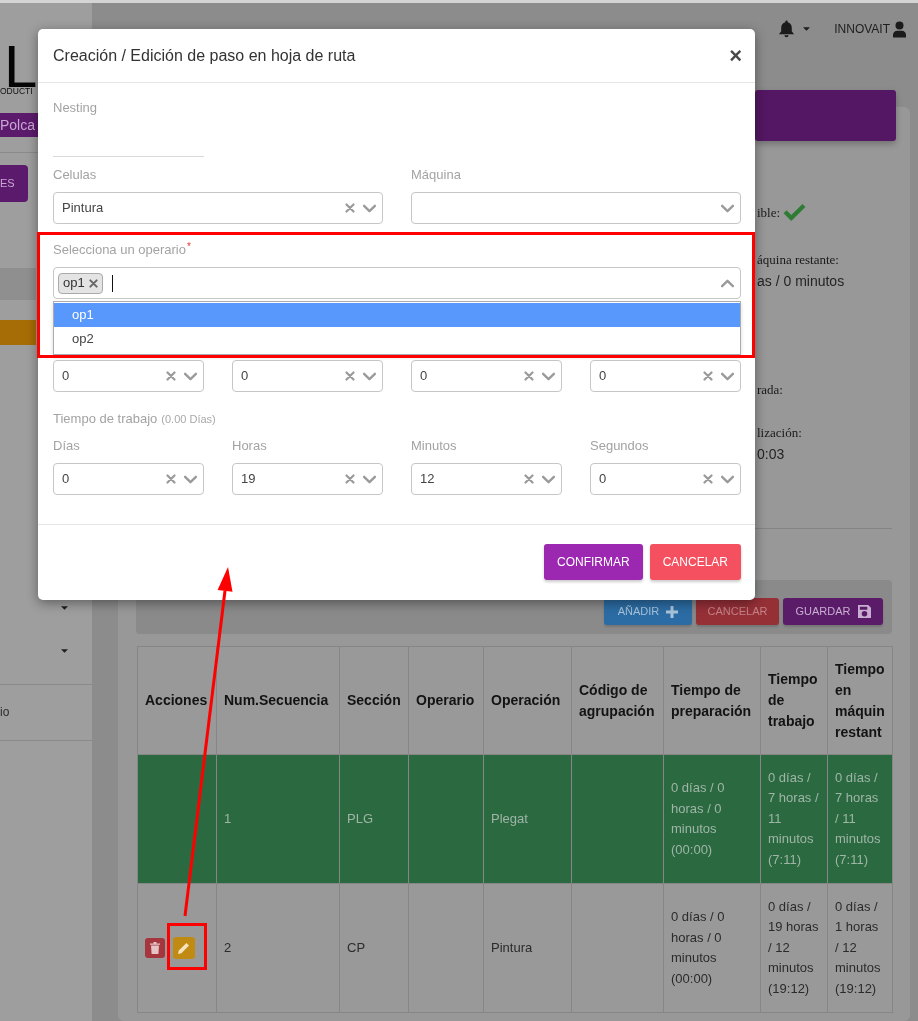 The image size is (918, 1021). I want to click on status-label: ible:, so click(769, 213).